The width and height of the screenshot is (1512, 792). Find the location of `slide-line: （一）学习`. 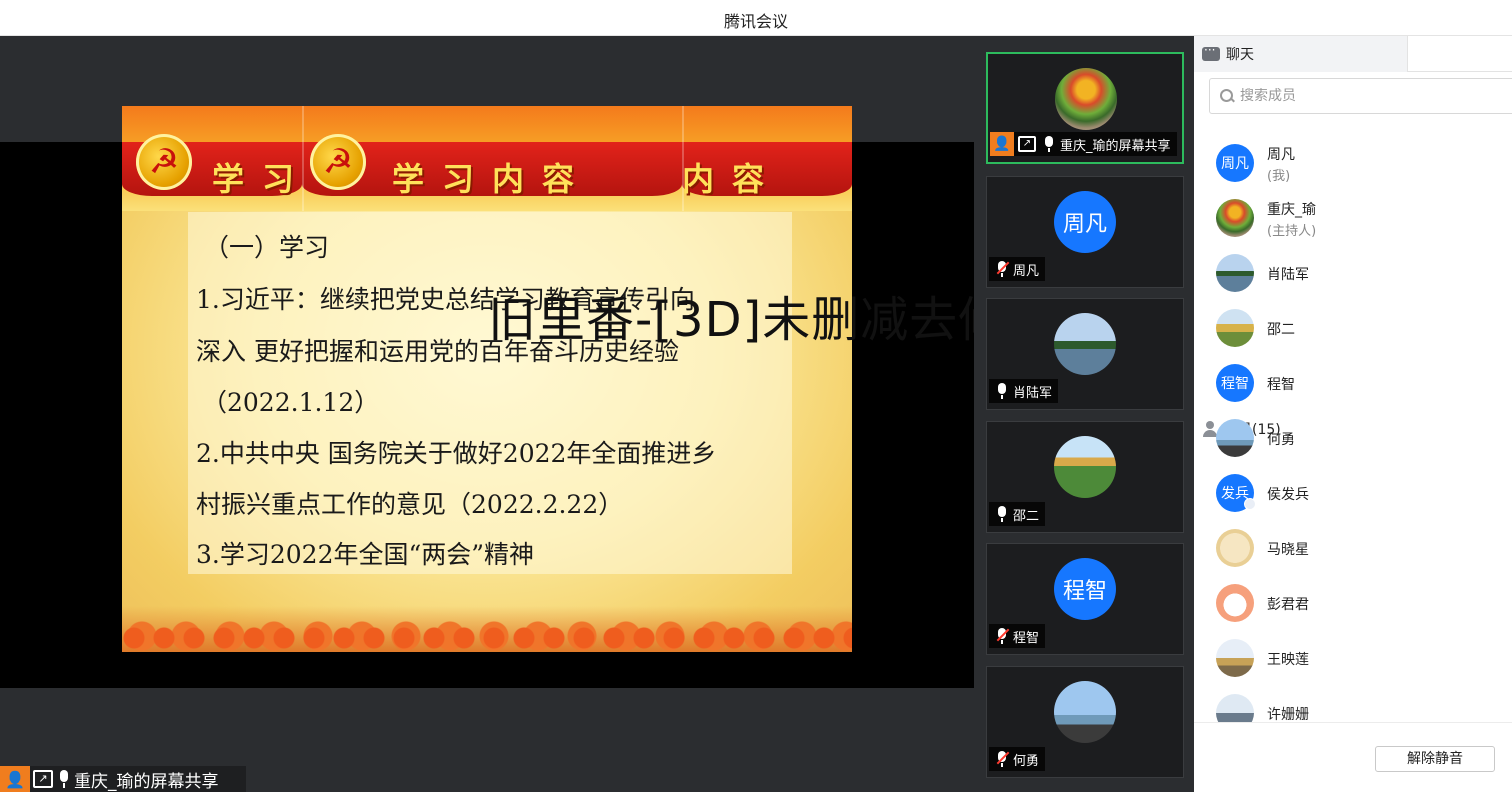

slide-line: （一）学习 is located at coordinates (267, 247).